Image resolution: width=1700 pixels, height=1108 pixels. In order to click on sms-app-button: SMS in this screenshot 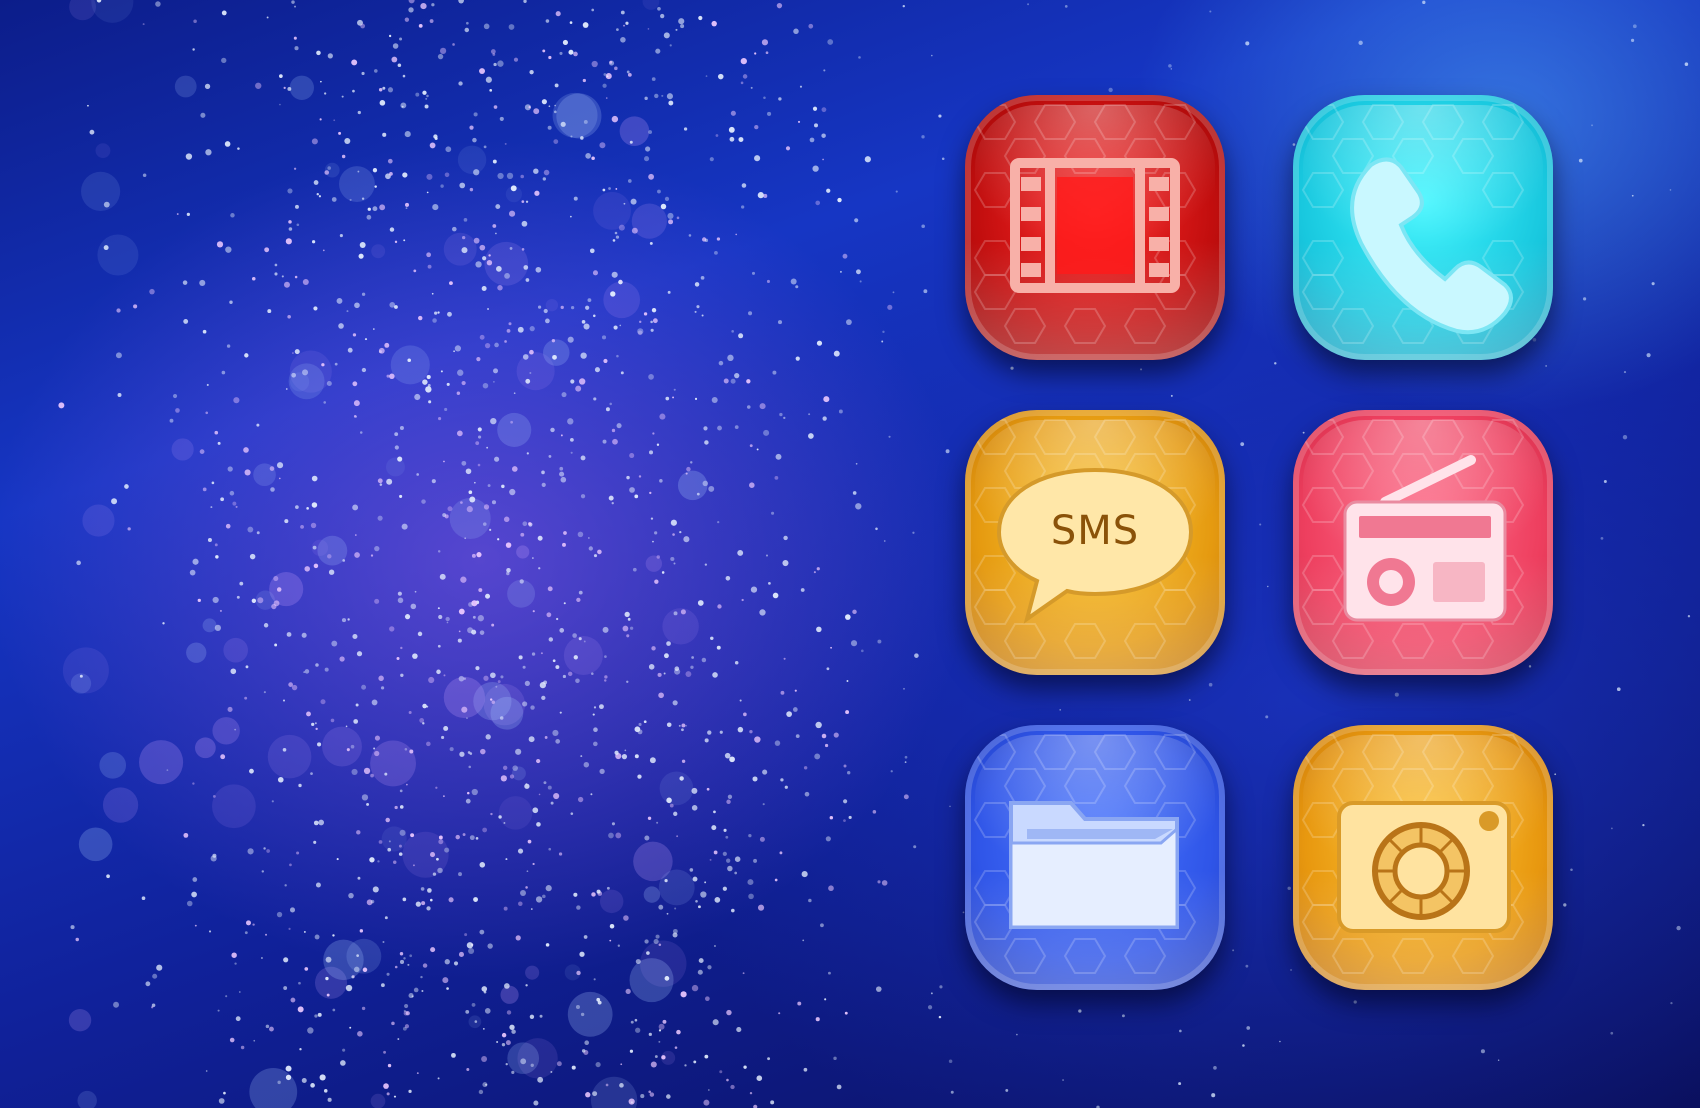, I will do `click(1095, 542)`.